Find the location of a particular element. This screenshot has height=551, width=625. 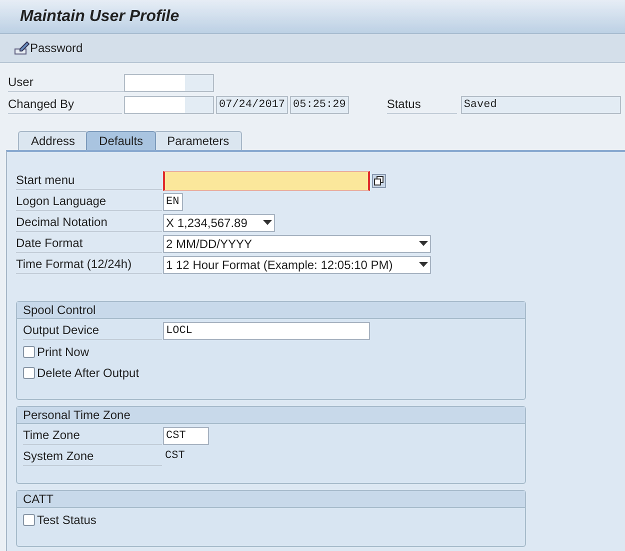

tab: Address is located at coordinates (53, 140).